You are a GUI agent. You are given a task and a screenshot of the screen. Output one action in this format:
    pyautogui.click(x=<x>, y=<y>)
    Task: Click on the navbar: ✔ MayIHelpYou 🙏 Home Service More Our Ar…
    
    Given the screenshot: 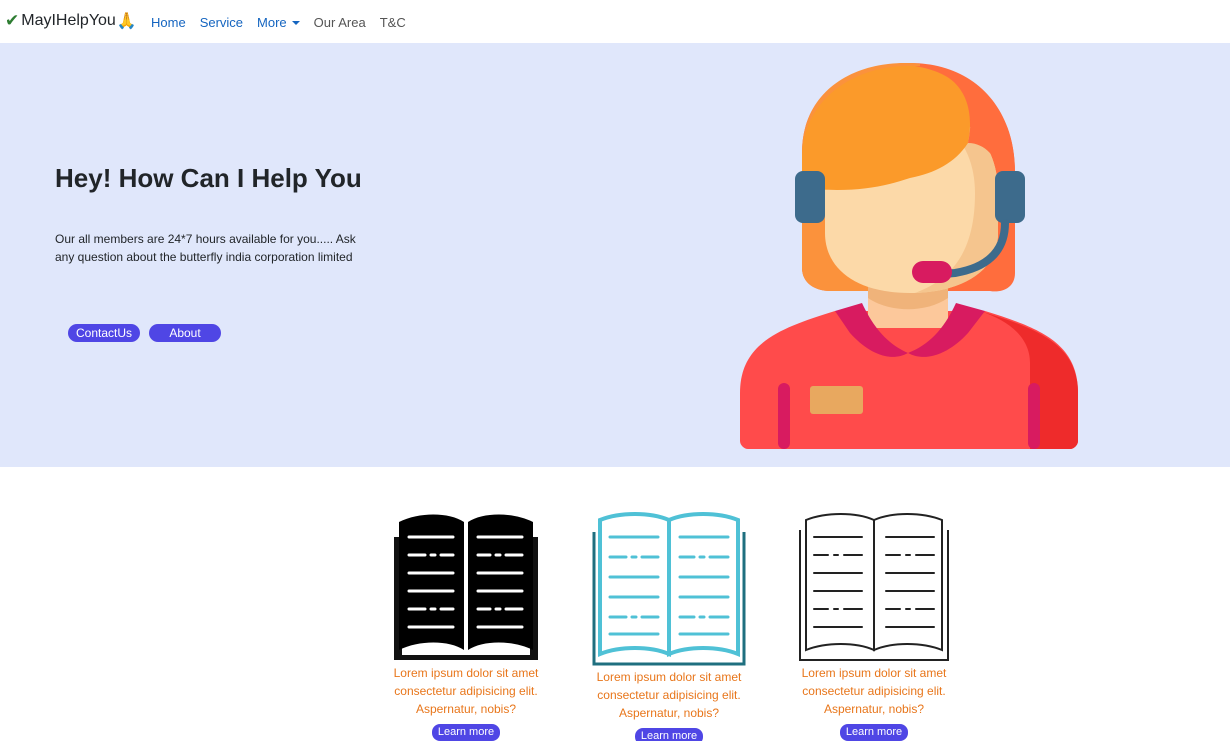 What is the action you would take?
    pyautogui.click(x=615, y=21)
    